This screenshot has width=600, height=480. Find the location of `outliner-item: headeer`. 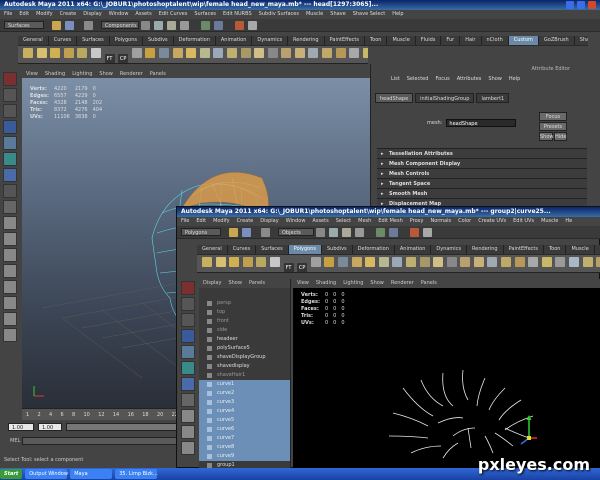

outliner-item: headeer is located at coordinates (244, 339).